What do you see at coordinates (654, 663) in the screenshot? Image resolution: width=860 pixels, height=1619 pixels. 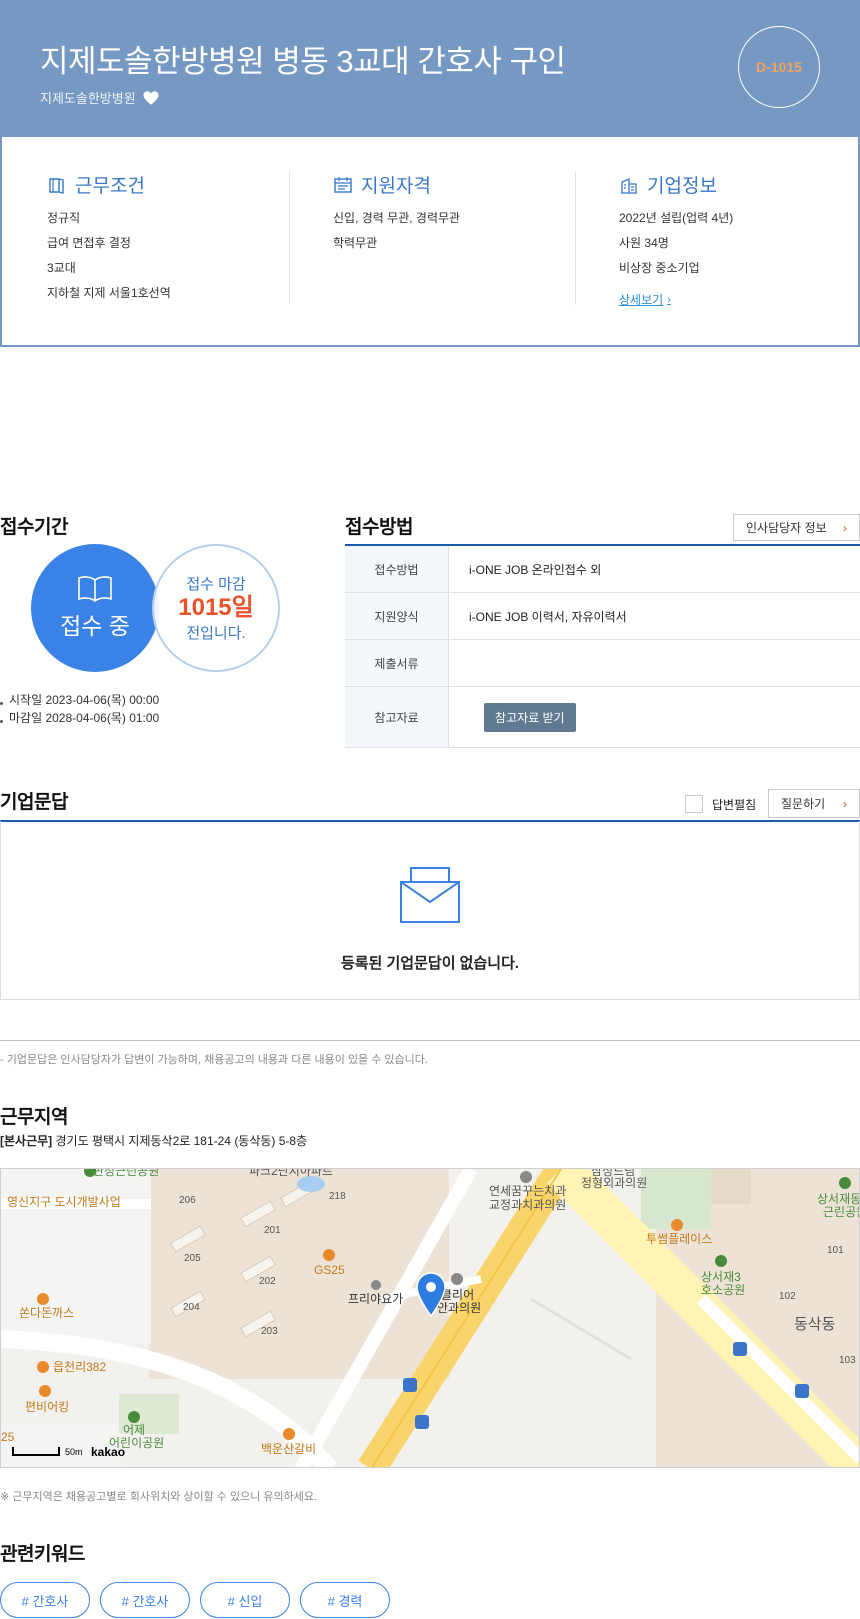 I see `row-value` at bounding box center [654, 663].